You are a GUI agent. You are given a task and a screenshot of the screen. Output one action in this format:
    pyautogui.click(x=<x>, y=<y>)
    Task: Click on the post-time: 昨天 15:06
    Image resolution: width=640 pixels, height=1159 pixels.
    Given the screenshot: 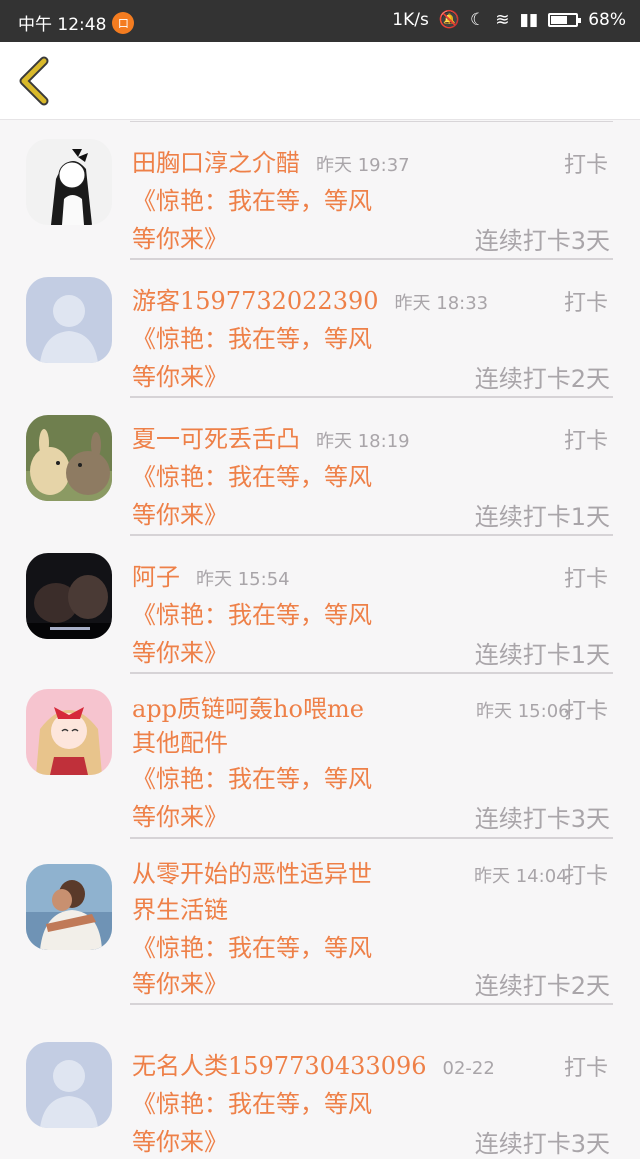 What is the action you would take?
    pyautogui.click(x=523, y=711)
    